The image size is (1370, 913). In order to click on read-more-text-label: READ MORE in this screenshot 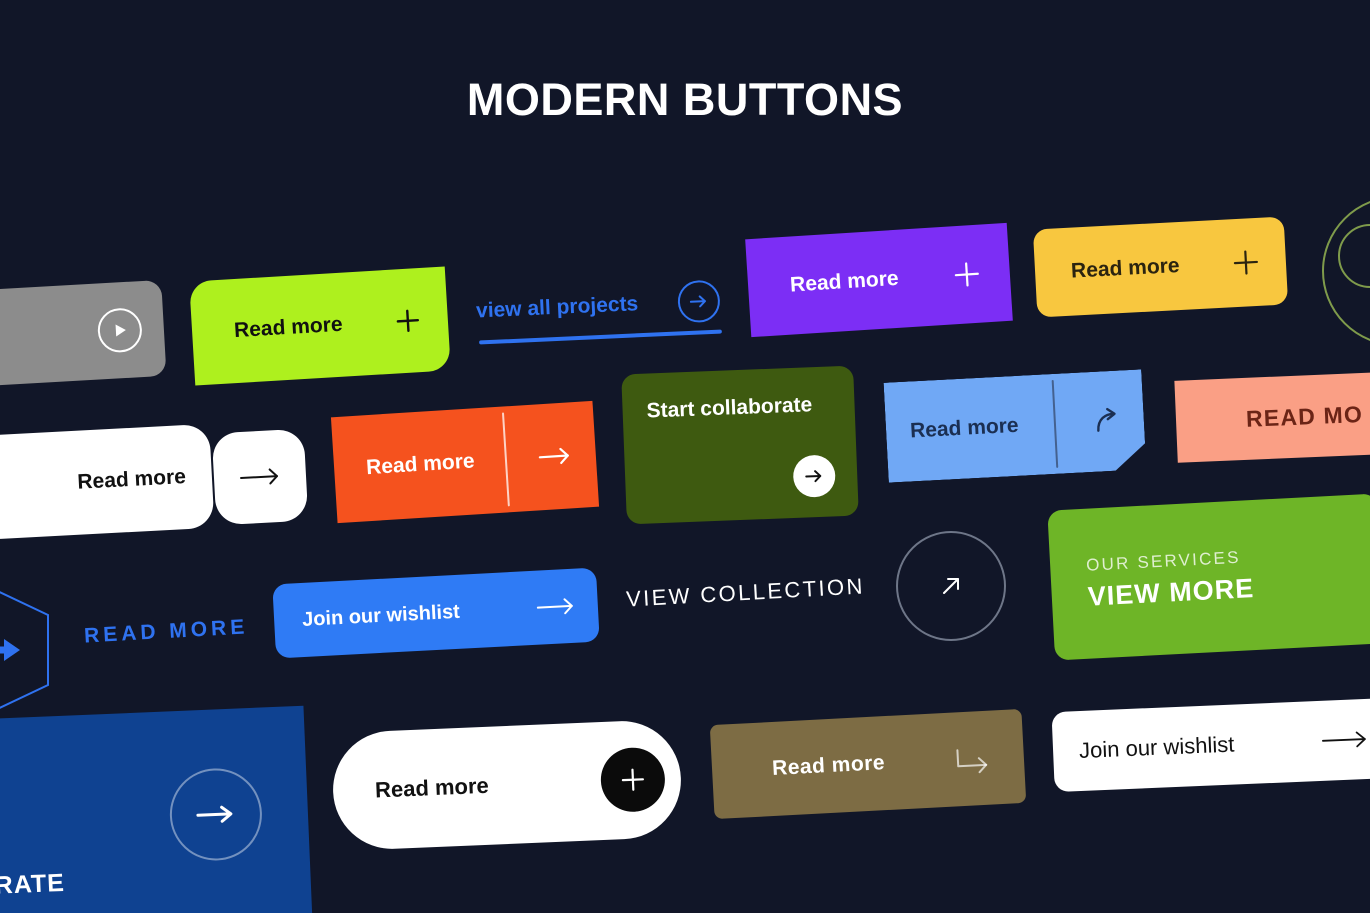, I will do `click(166, 631)`.